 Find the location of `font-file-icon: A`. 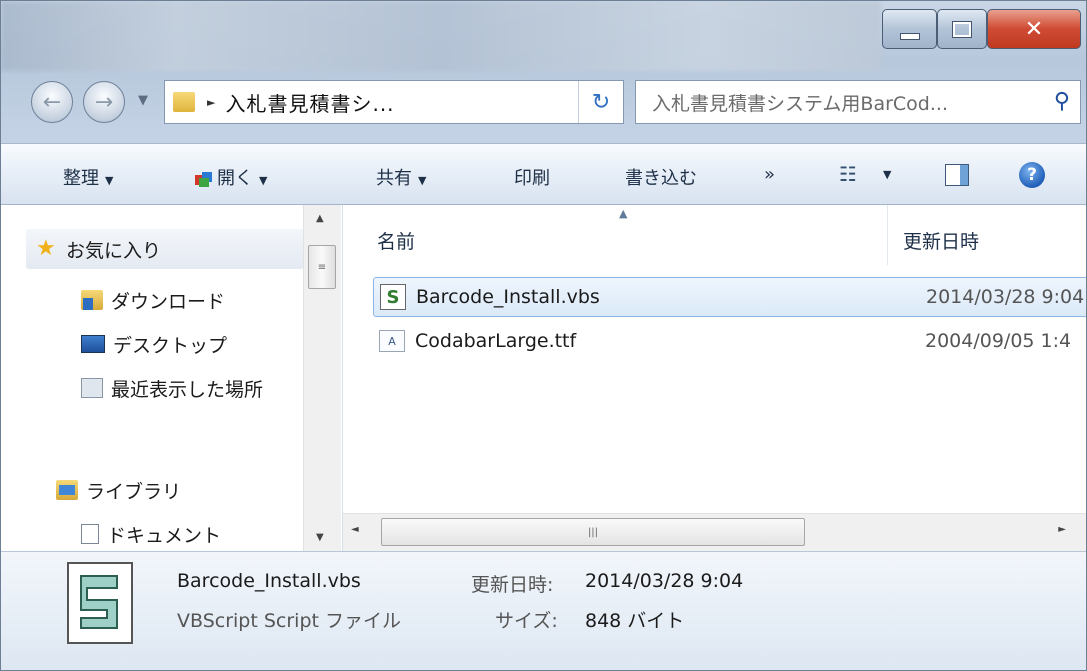

font-file-icon: A is located at coordinates (392, 341).